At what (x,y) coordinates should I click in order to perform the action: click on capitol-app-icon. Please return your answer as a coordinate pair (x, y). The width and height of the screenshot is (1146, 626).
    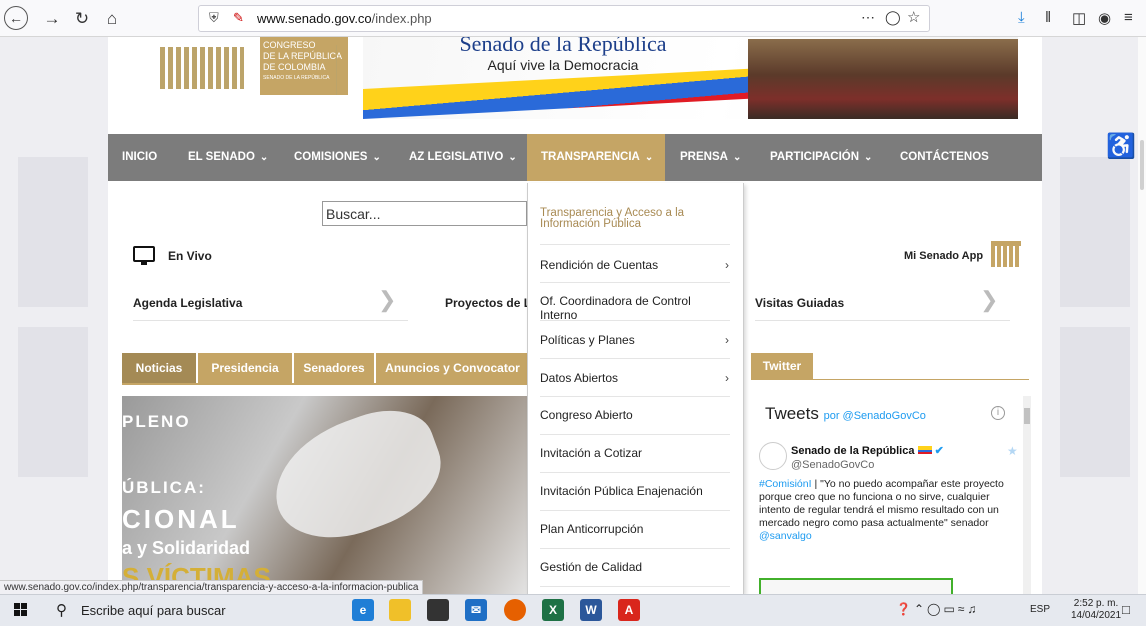
    Looking at the image, I should click on (1006, 254).